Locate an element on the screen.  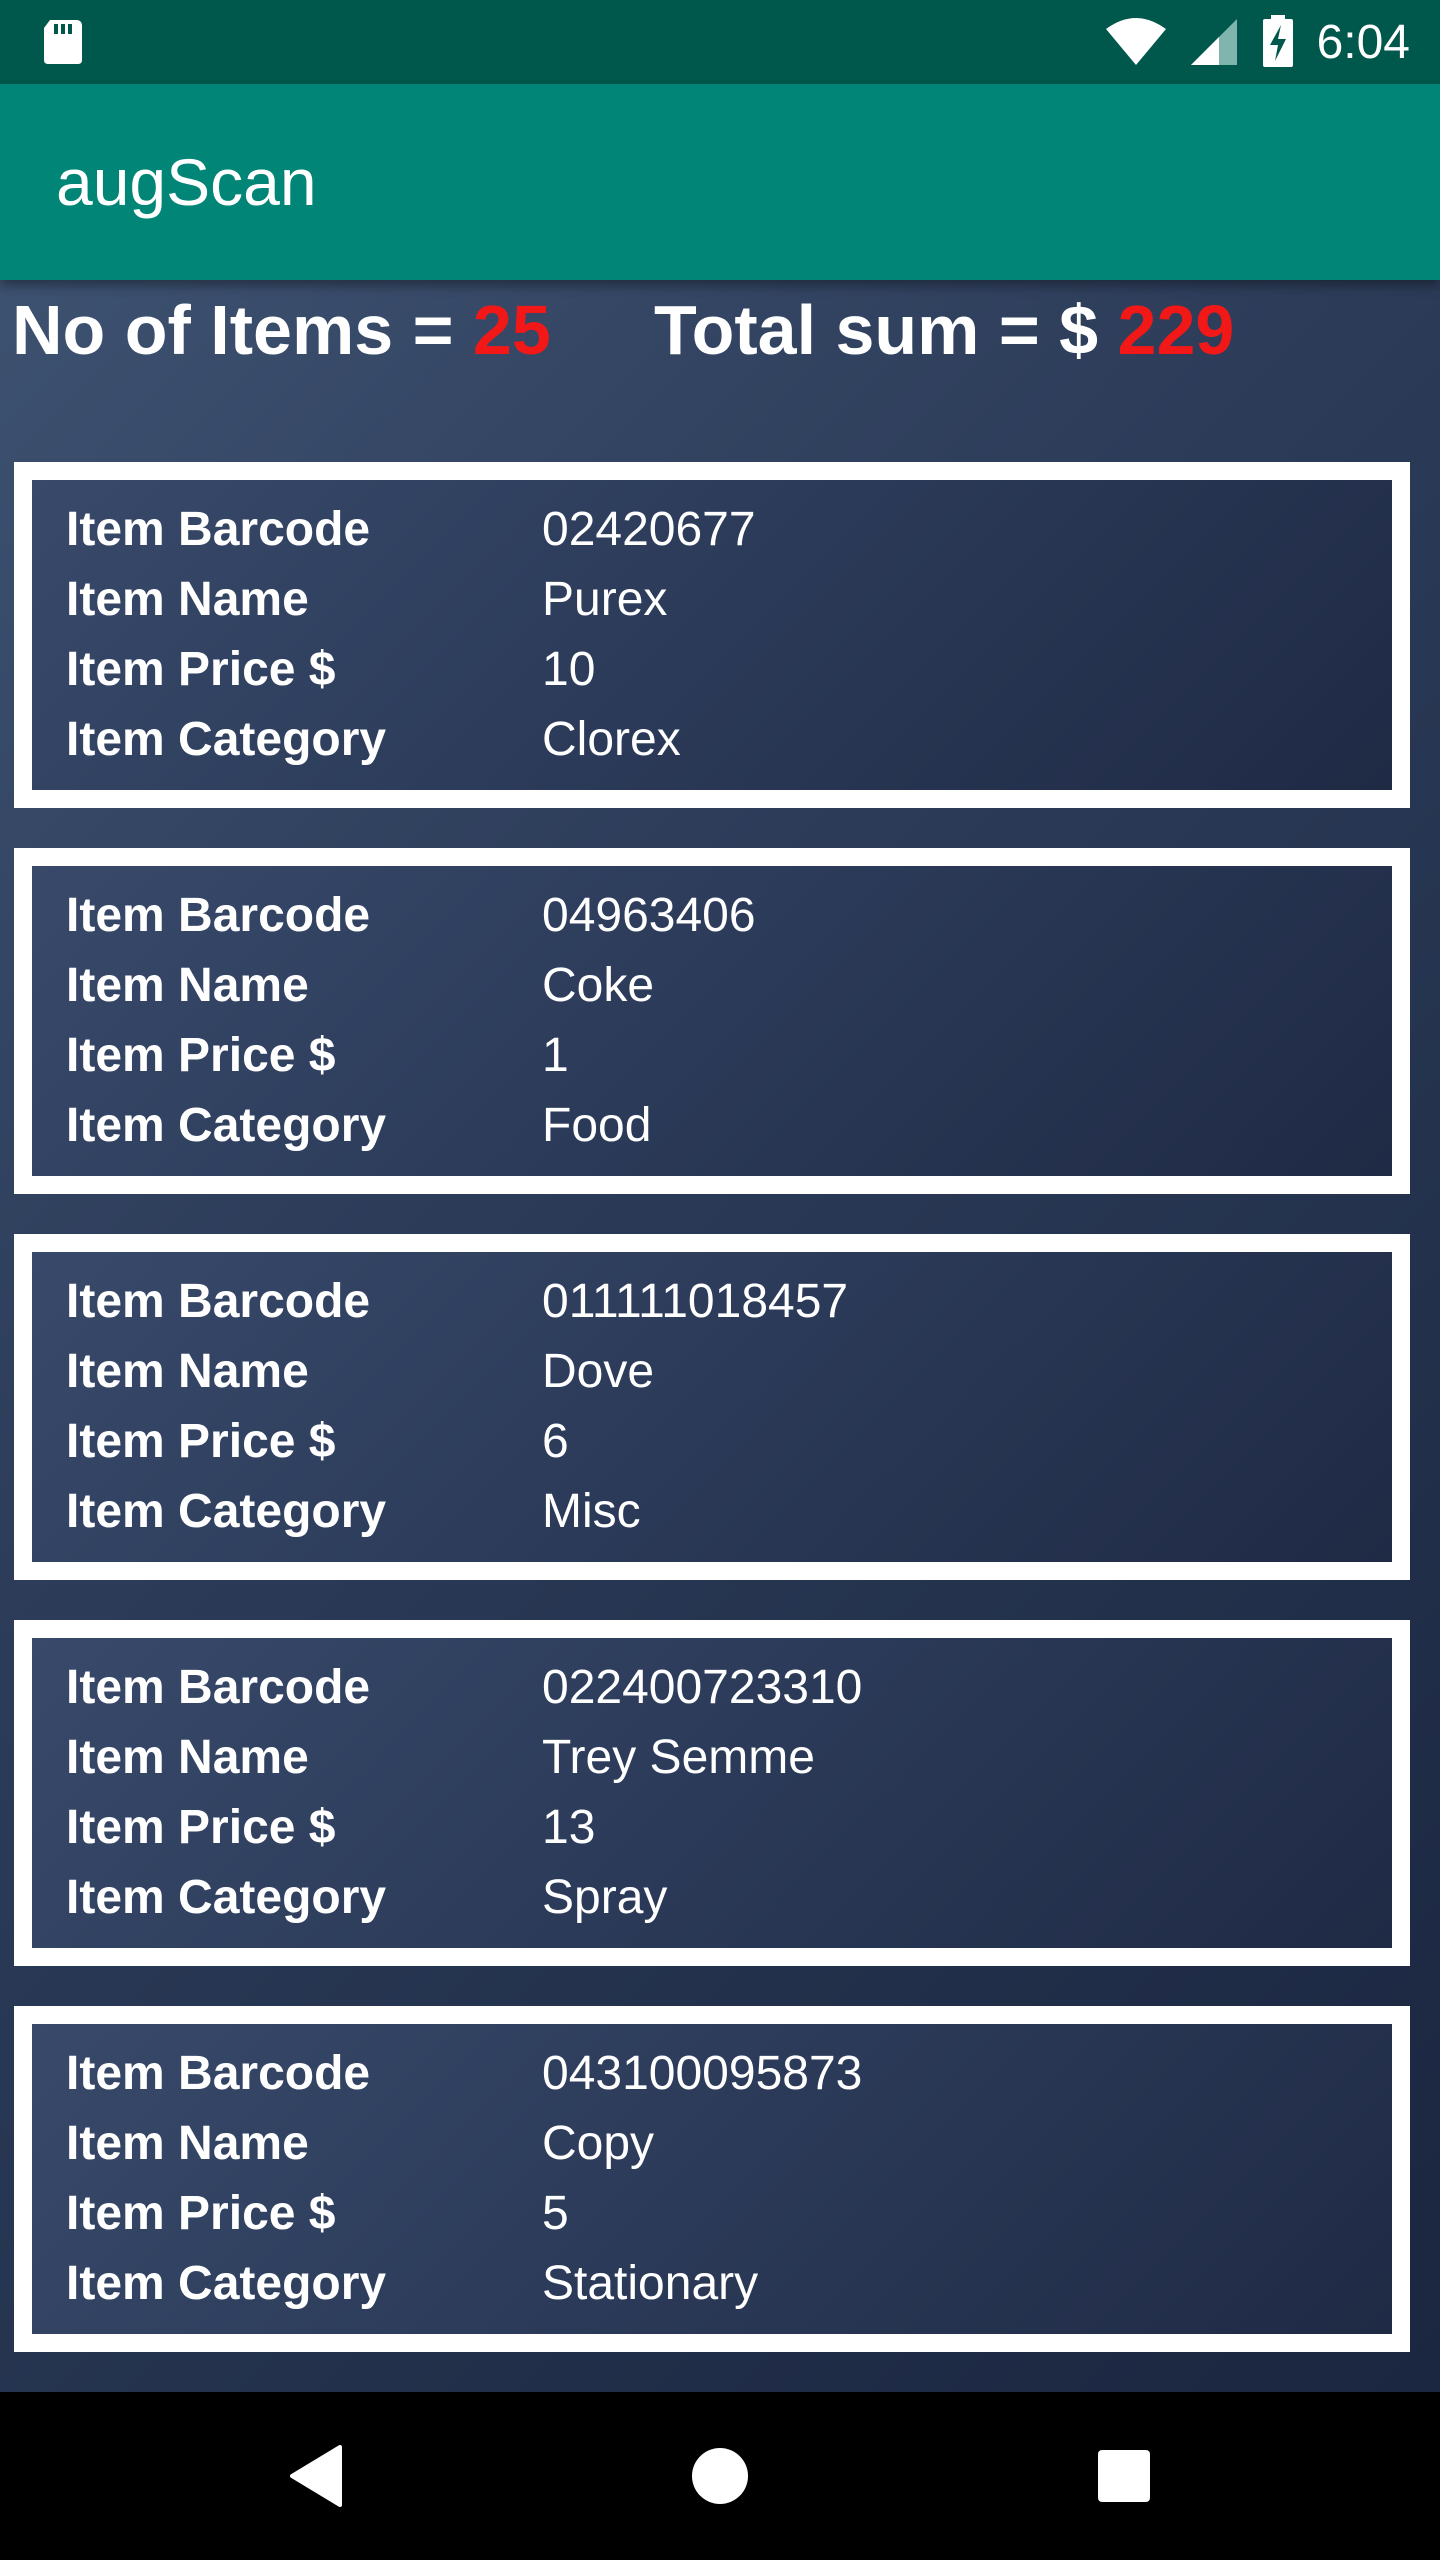
price-row: Item Price $ 13 is located at coordinates (712, 1835).